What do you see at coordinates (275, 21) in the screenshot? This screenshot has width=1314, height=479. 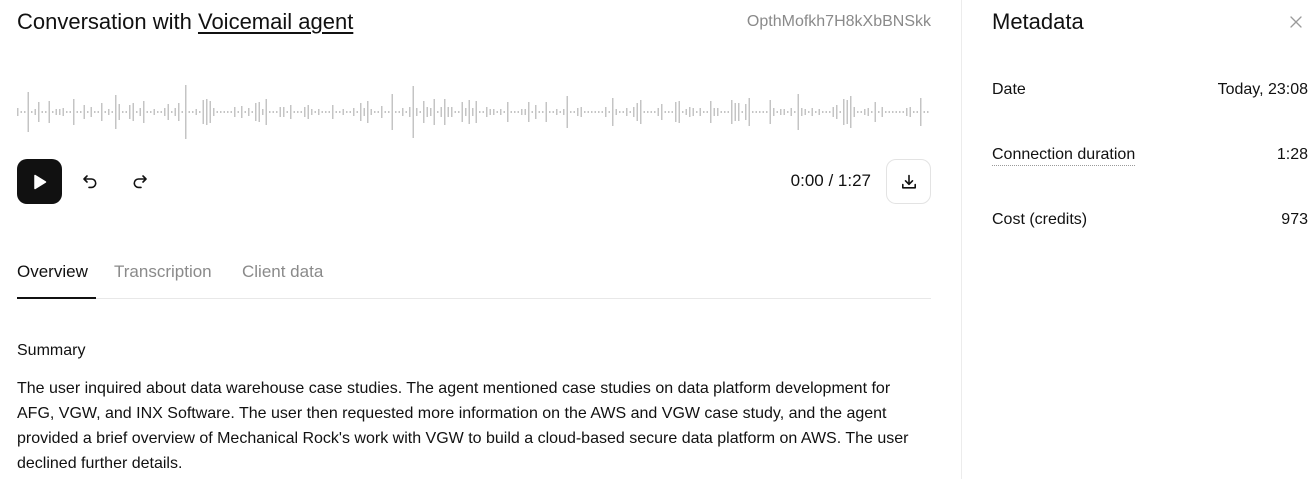 I see `agent-link: Voicemail agent` at bounding box center [275, 21].